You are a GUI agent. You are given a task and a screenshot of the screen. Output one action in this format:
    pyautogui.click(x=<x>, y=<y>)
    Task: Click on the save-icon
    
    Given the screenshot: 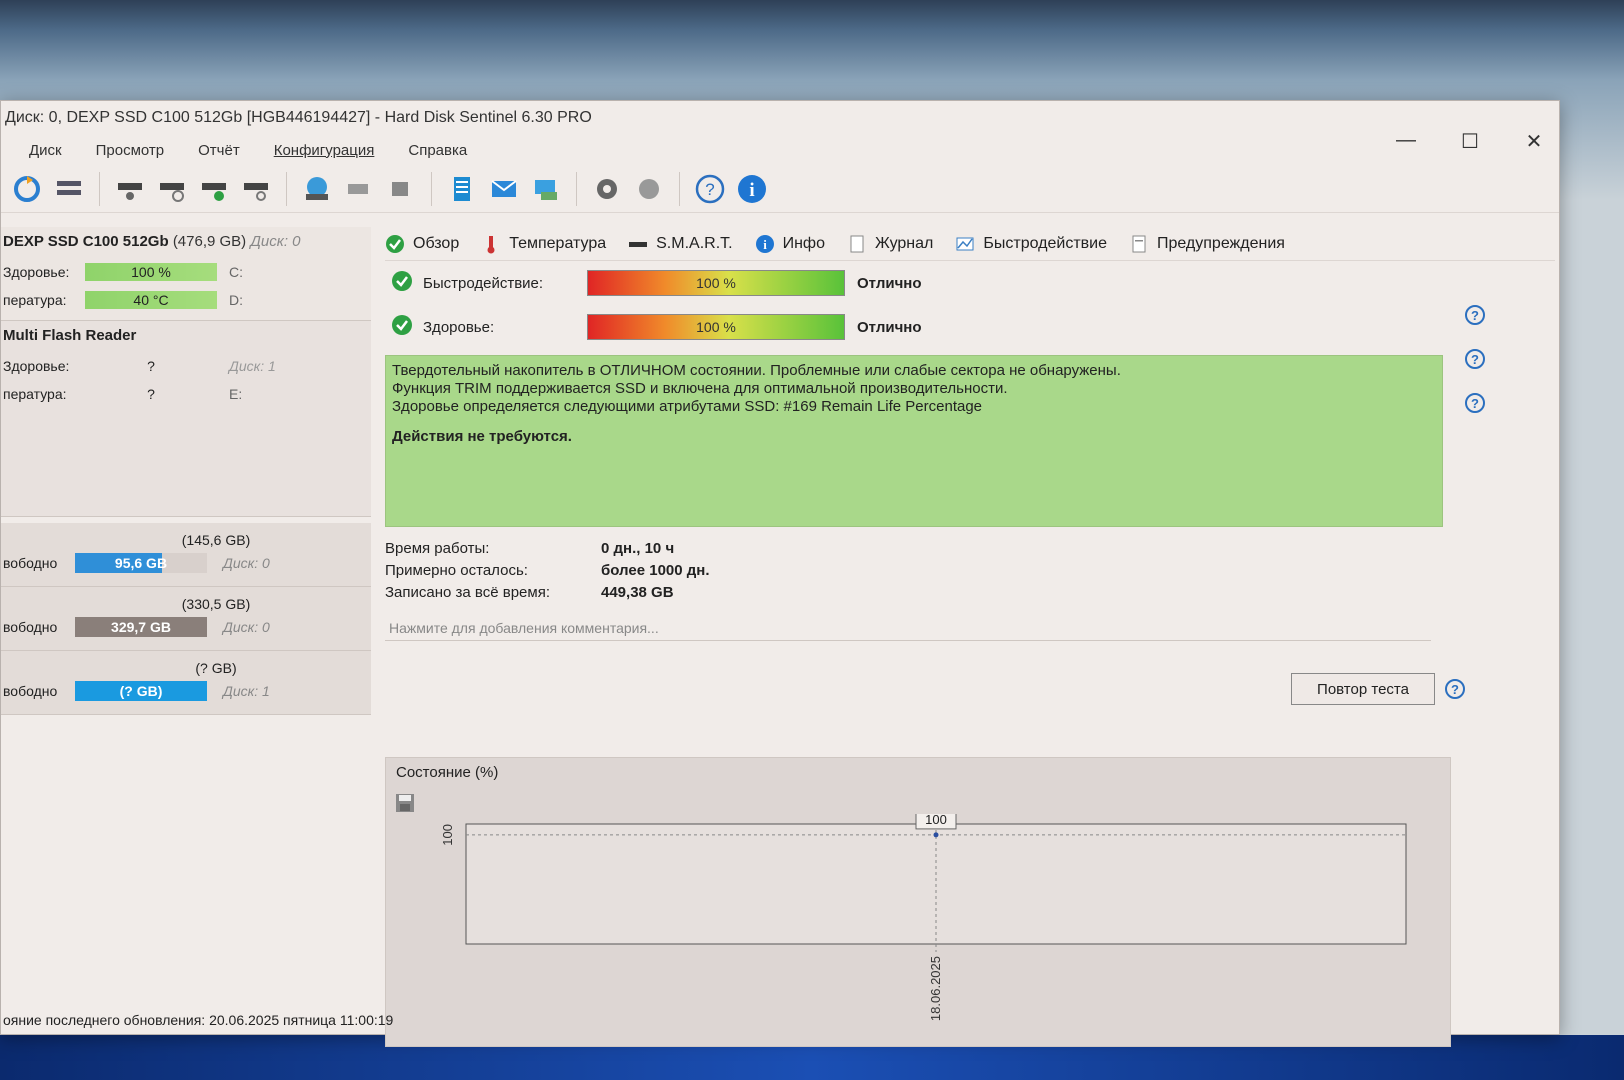 What is the action you would take?
    pyautogui.click(x=405, y=805)
    